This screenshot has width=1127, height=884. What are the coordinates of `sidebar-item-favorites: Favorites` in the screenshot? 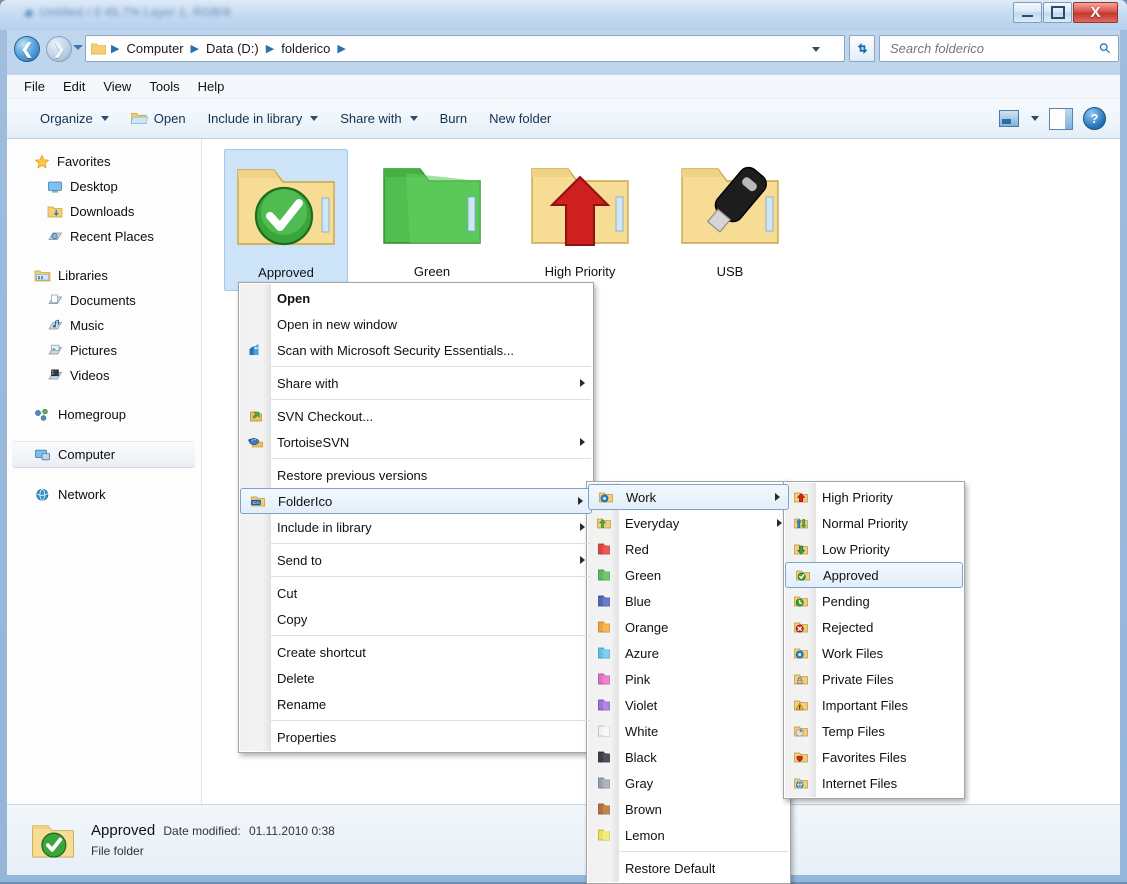 It's located at (104, 161).